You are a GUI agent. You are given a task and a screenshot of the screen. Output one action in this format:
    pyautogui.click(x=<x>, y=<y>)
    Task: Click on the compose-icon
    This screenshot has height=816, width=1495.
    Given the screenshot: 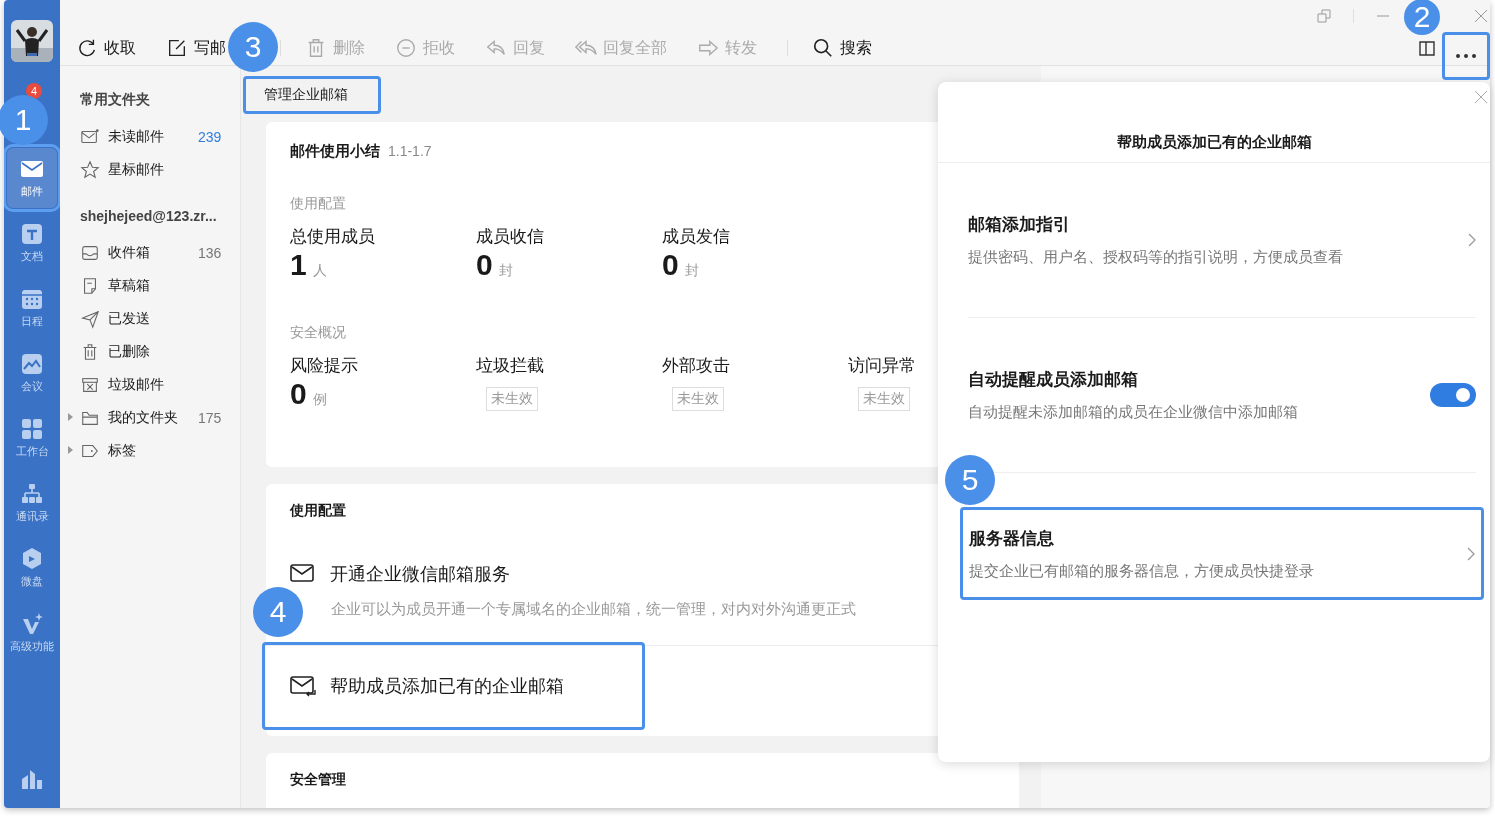 What is the action you would take?
    pyautogui.click(x=177, y=48)
    